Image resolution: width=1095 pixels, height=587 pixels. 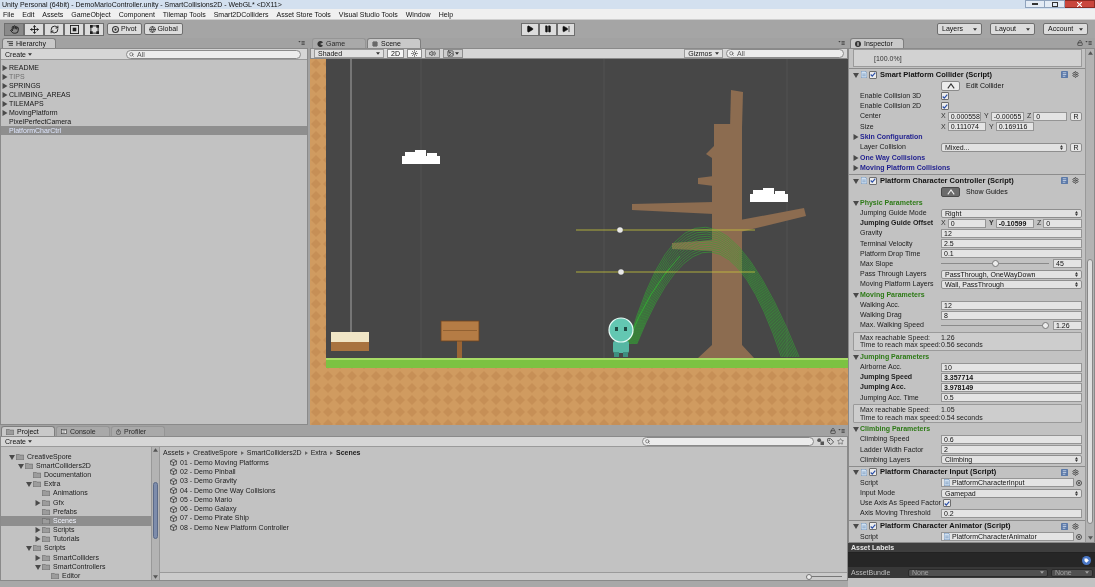 What do you see at coordinates (242, 452) in the screenshot?
I see `breadcrumb-arrow-icon` at bounding box center [242, 452].